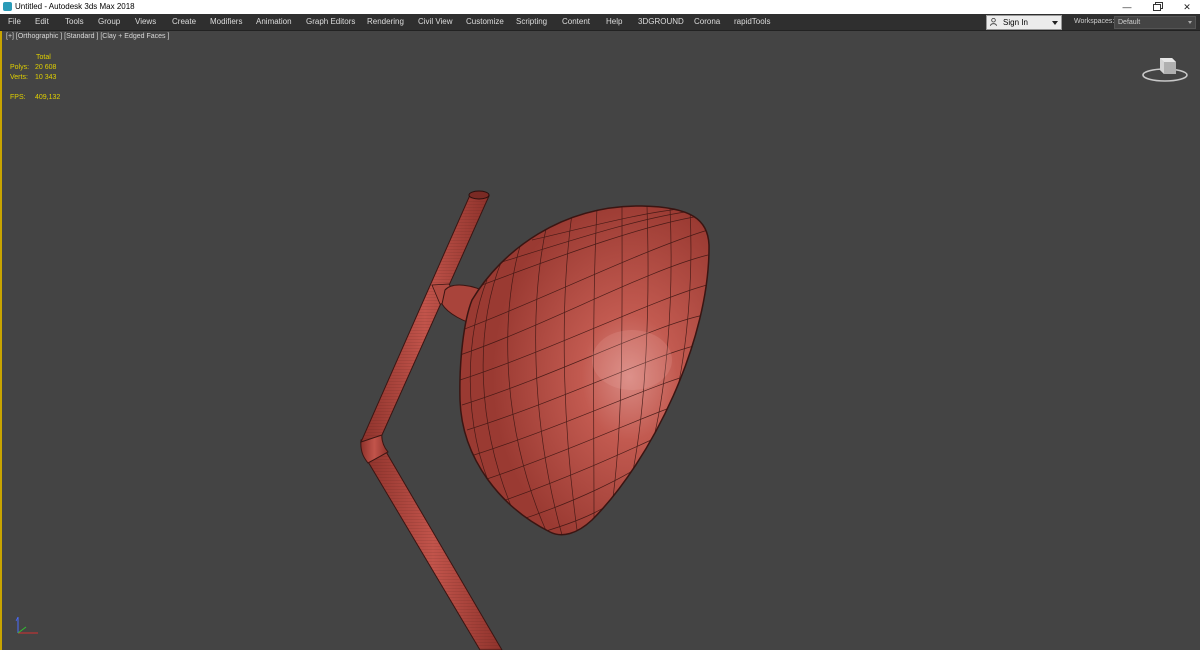 This screenshot has width=1200, height=650. I want to click on maximize-button, so click(1157, 7).